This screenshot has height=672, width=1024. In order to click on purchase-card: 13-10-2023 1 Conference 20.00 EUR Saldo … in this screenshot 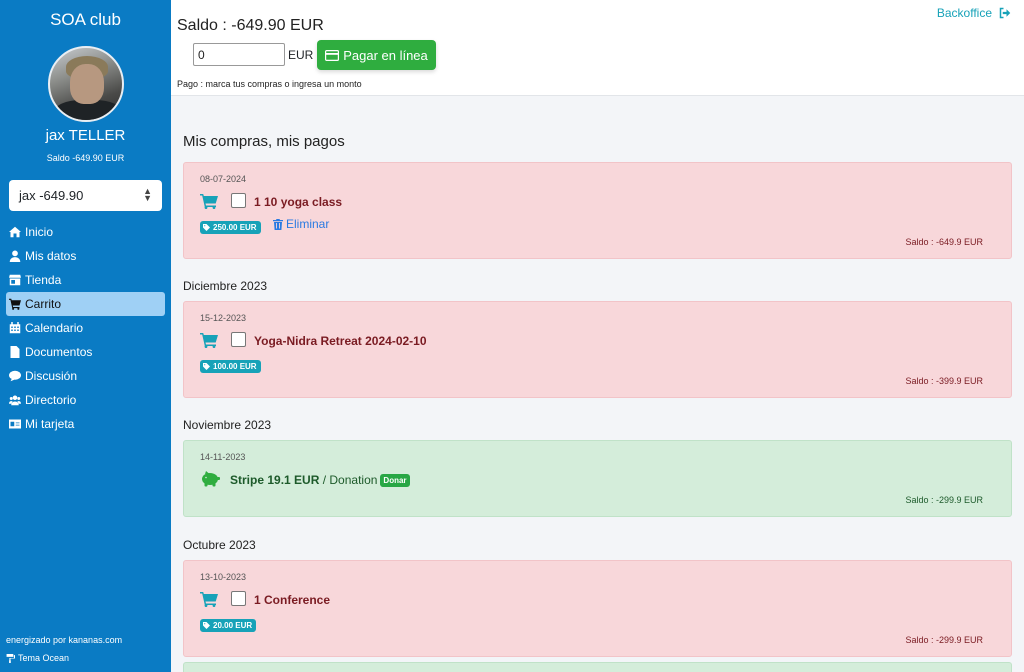, I will do `click(597, 608)`.